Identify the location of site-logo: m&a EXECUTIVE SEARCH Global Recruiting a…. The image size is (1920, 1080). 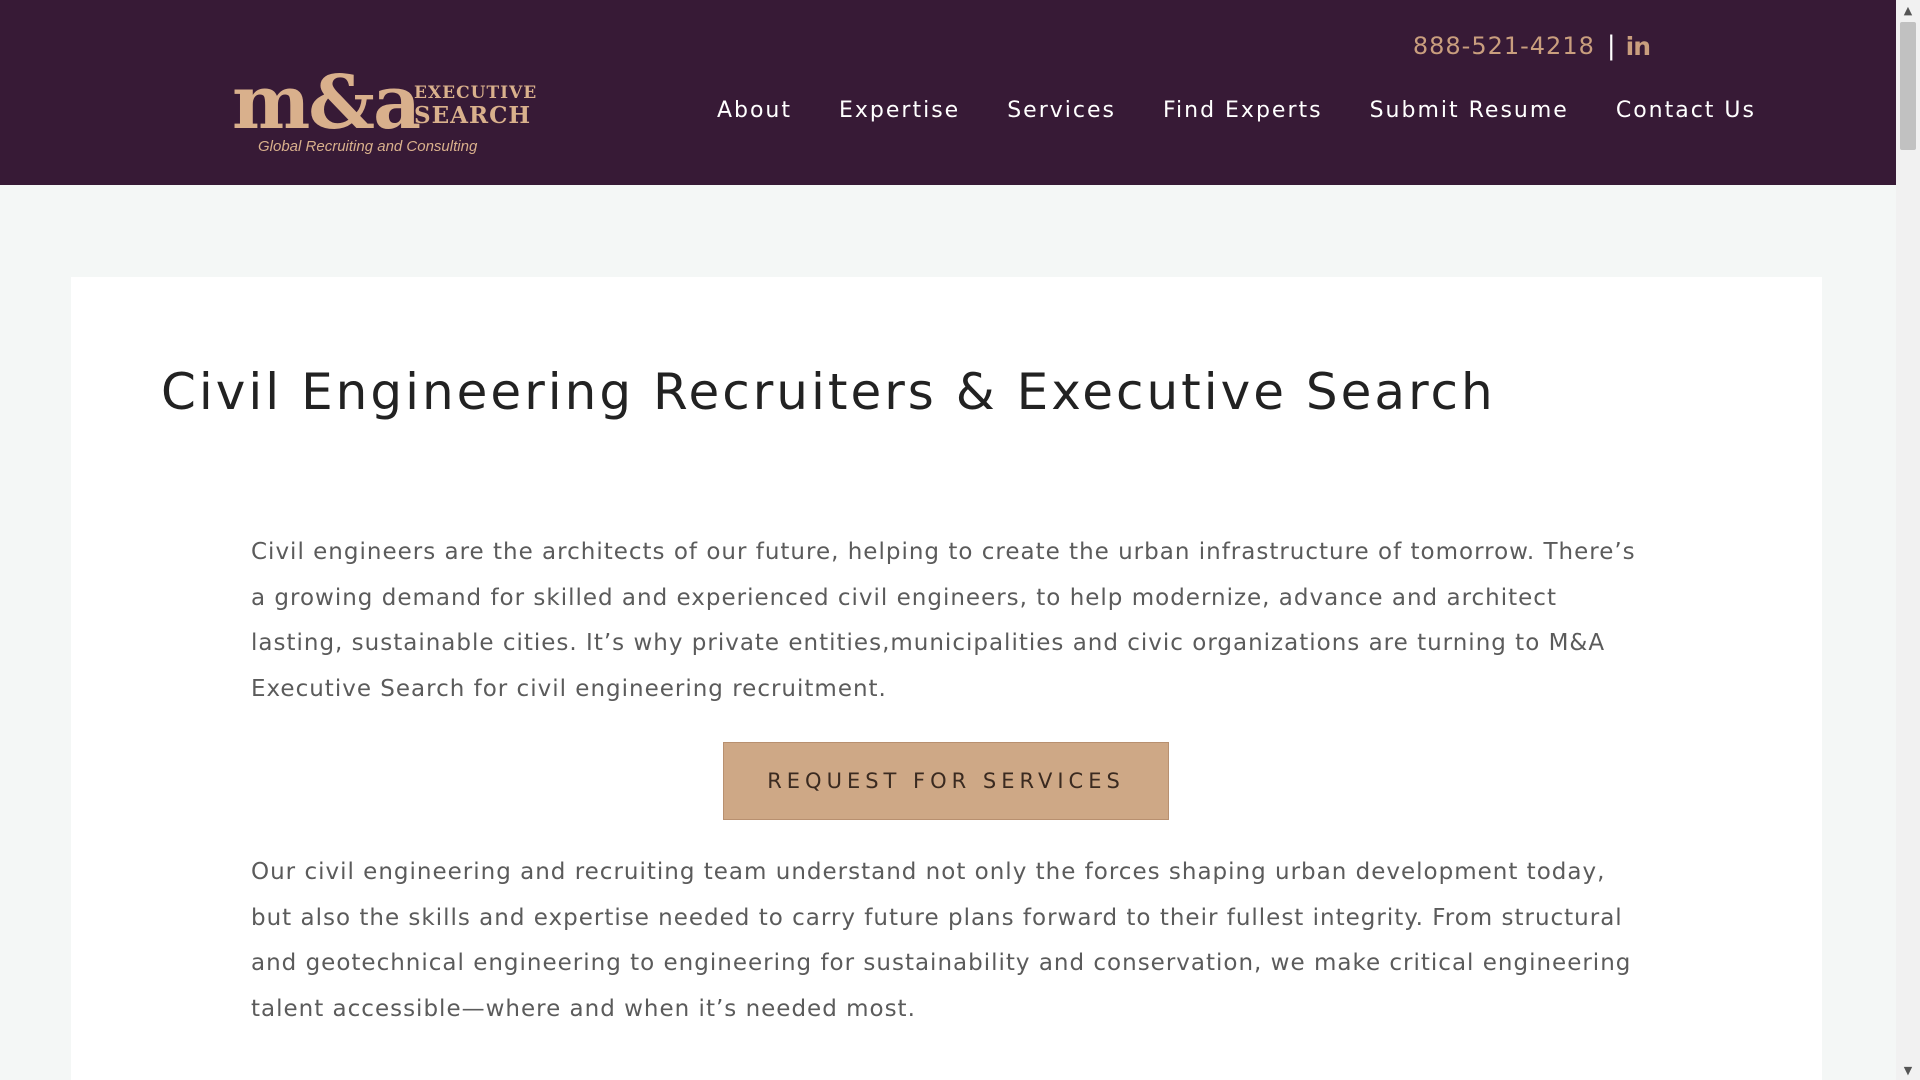
(384, 113).